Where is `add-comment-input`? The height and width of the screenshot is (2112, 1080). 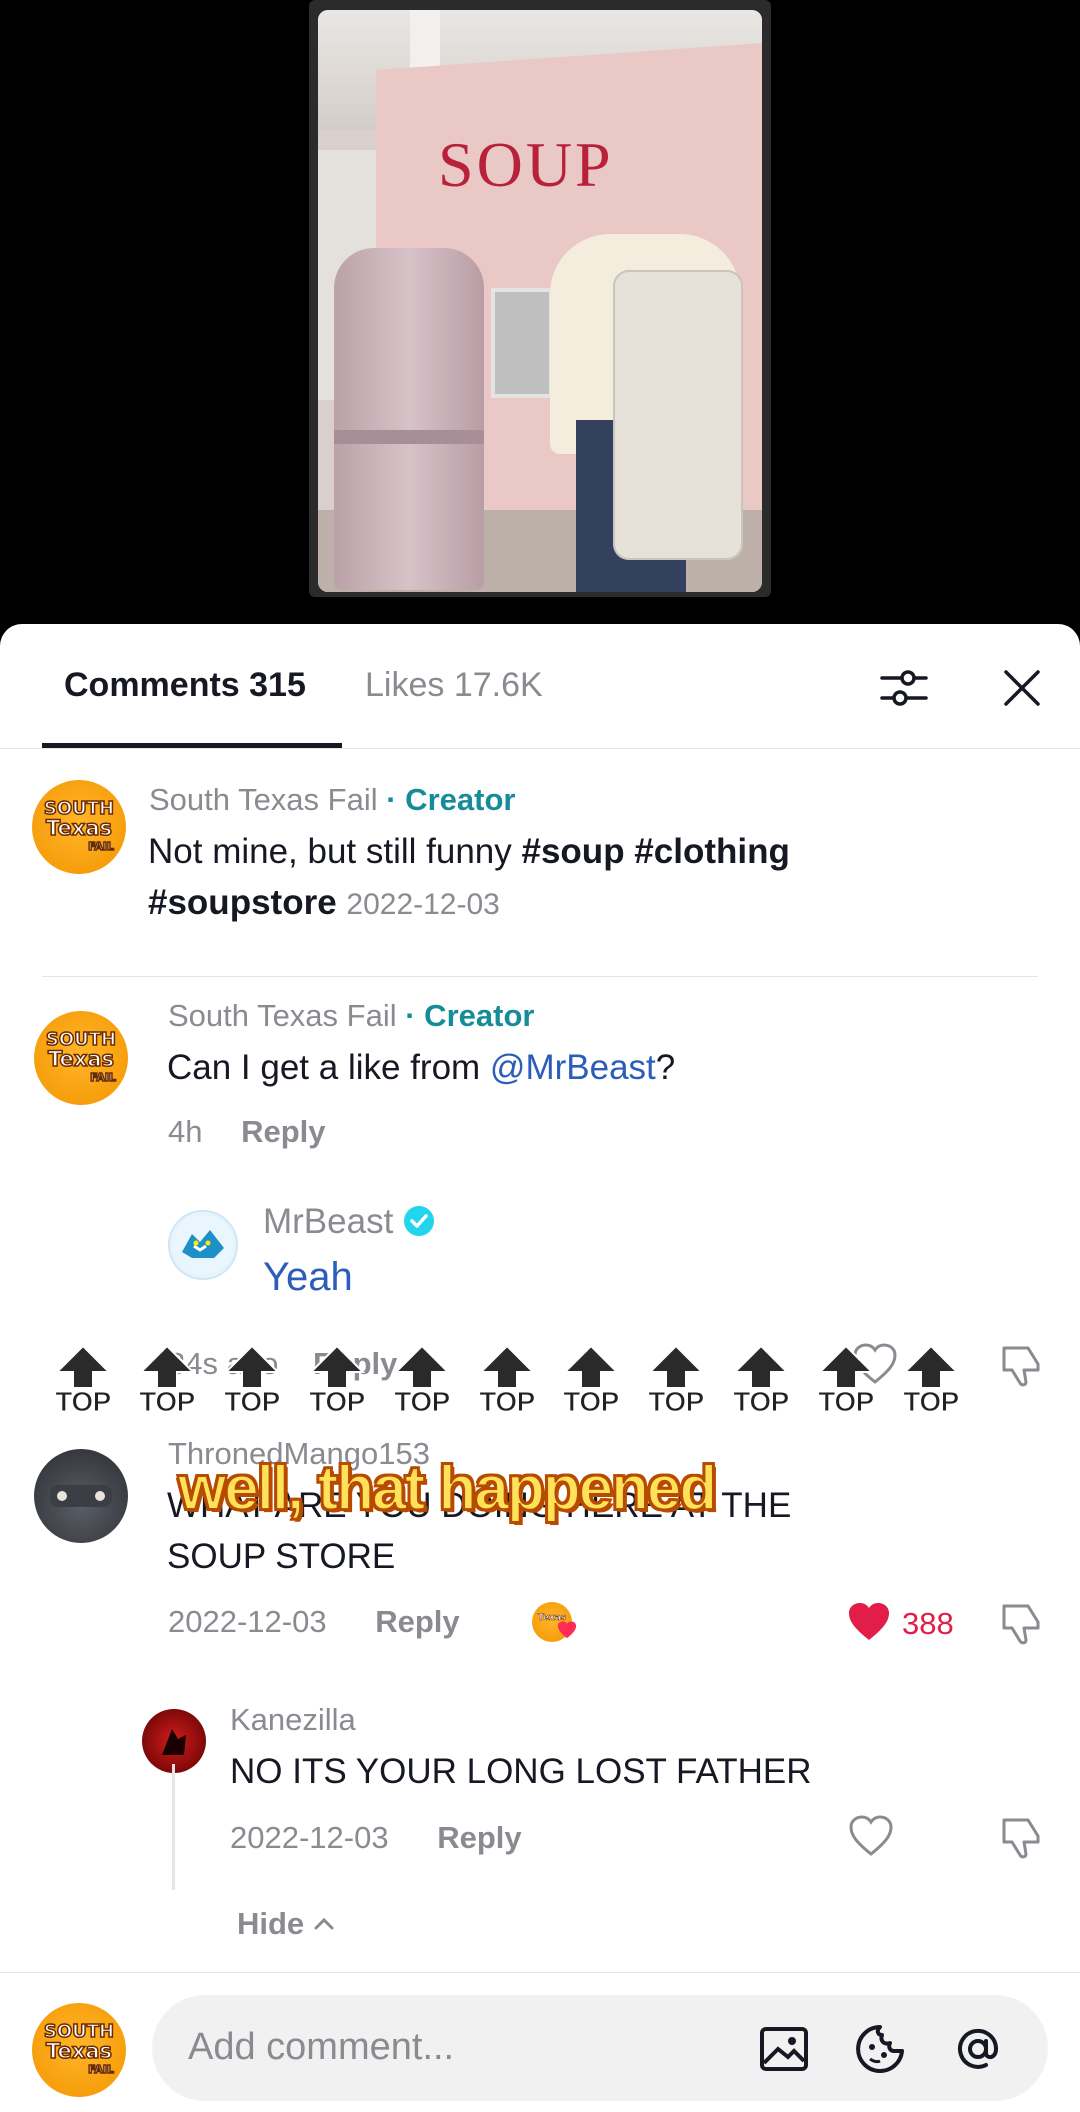 add-comment-input is located at coordinates (468, 2047).